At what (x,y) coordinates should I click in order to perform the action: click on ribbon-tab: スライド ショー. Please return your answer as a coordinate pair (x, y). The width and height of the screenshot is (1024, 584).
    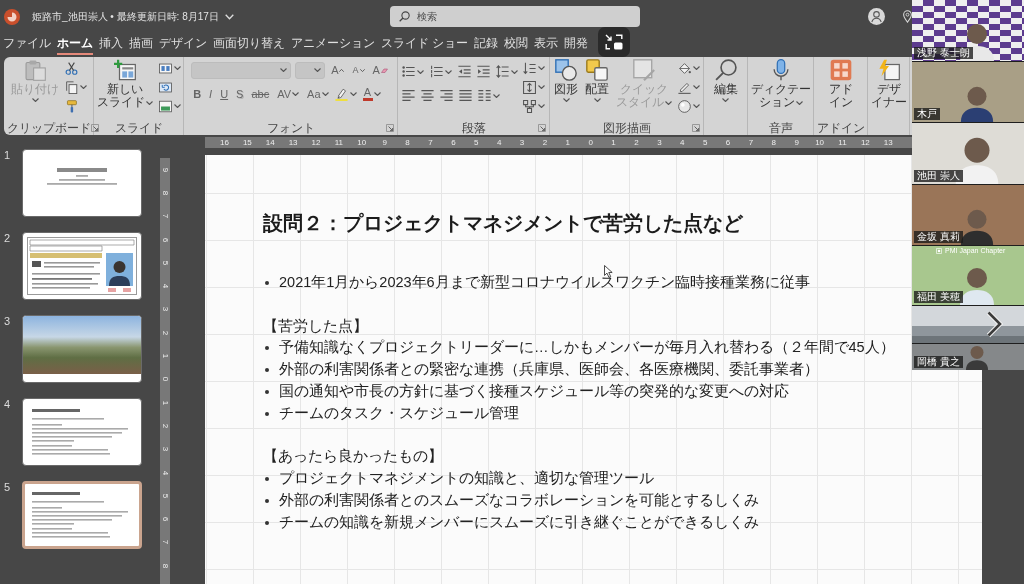
    Looking at the image, I should click on (425, 44).